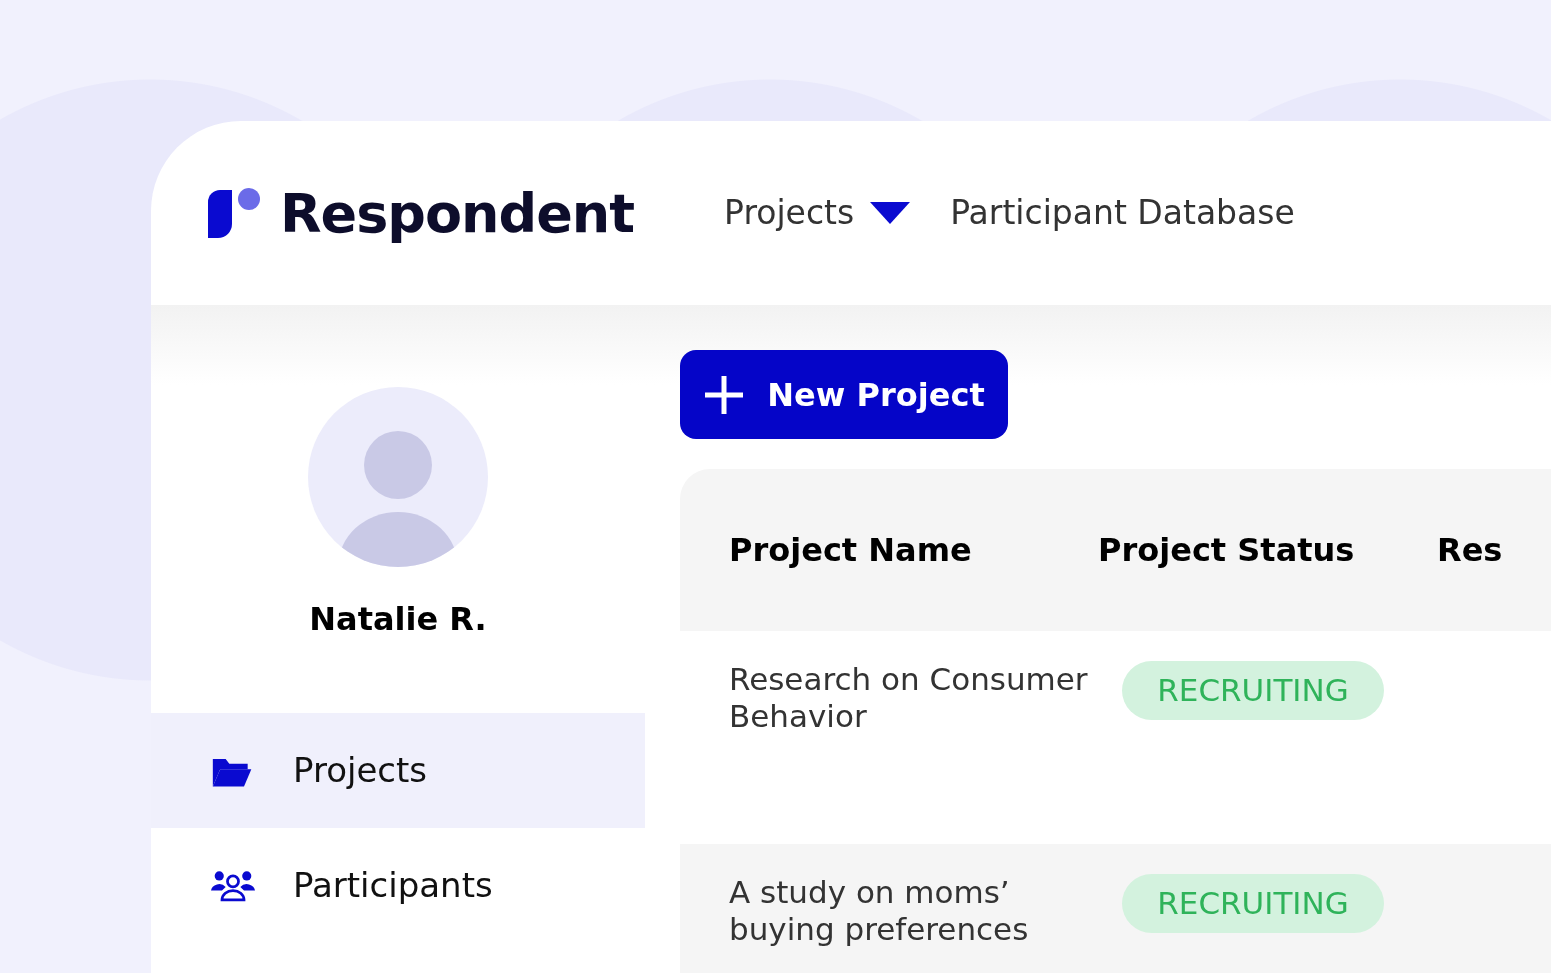  I want to click on column-header: Project Status, so click(1227, 550).